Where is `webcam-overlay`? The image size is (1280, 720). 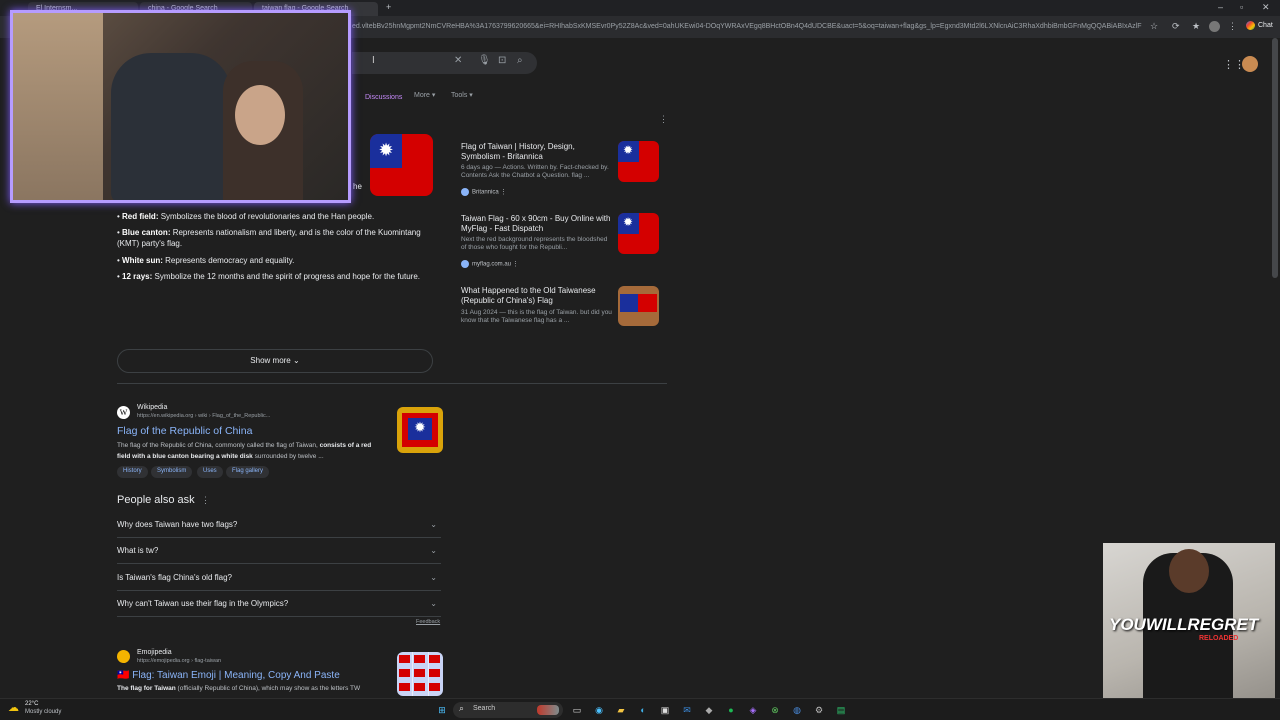
webcam-overlay is located at coordinates (180, 106).